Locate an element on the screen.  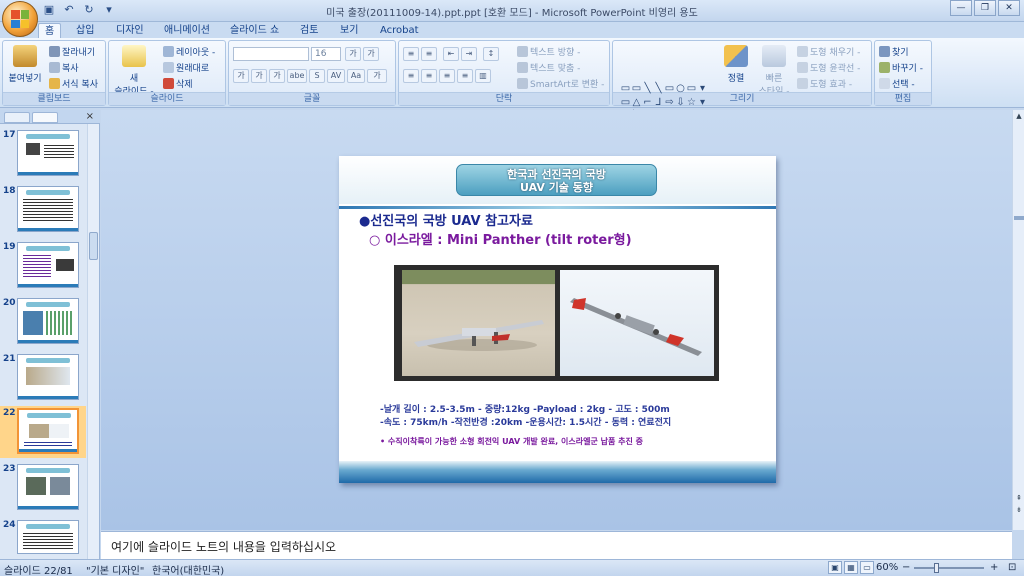
slide-sorter-icon: ▦ is located at coordinates (851, 567).